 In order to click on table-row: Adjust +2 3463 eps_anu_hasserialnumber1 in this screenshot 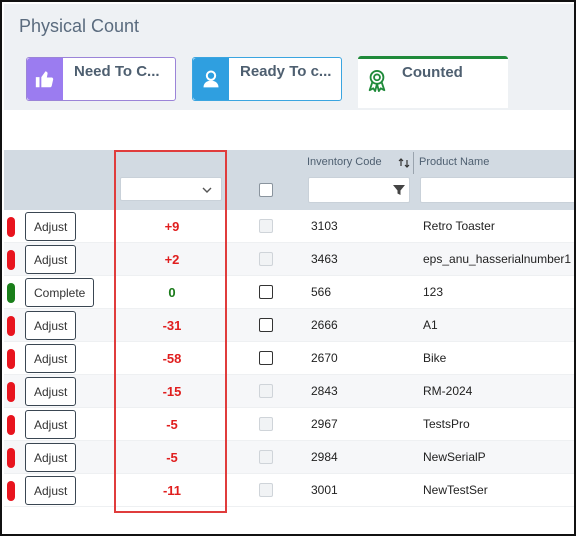, I will do `click(289, 259)`.